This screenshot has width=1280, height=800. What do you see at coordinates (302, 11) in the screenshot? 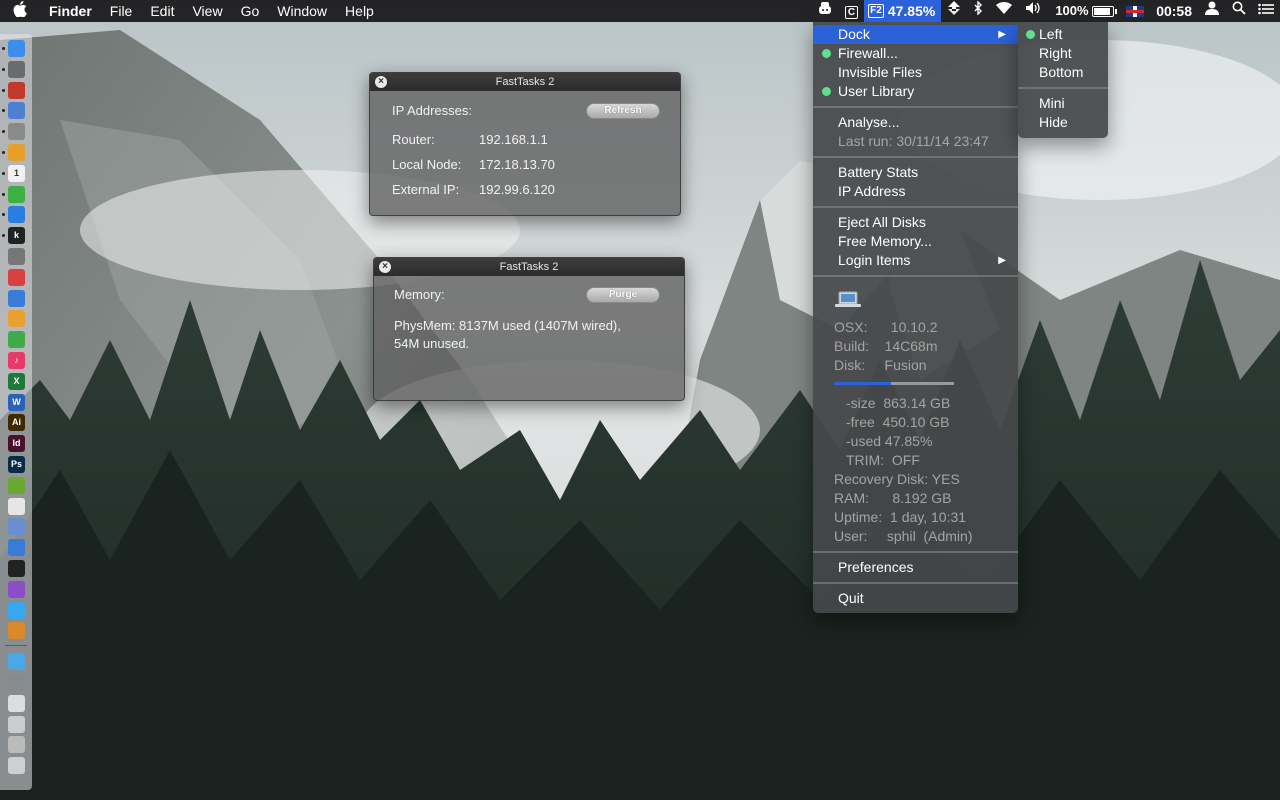
I see `window-menu: Window` at bounding box center [302, 11].